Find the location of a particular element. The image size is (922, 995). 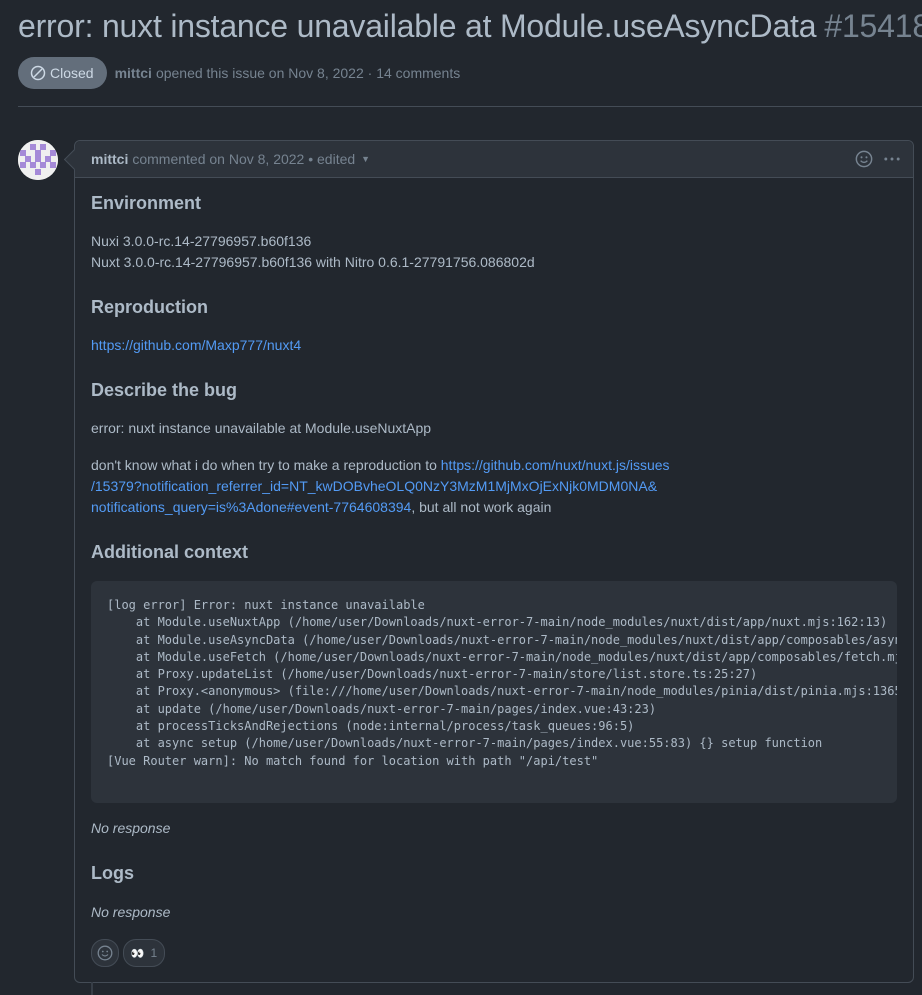

add-reaction-button is located at coordinates (105, 953).